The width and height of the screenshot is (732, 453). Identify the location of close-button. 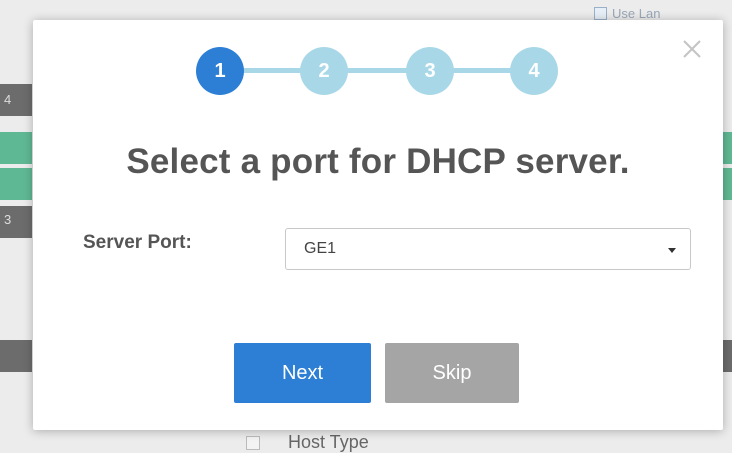
(692, 49).